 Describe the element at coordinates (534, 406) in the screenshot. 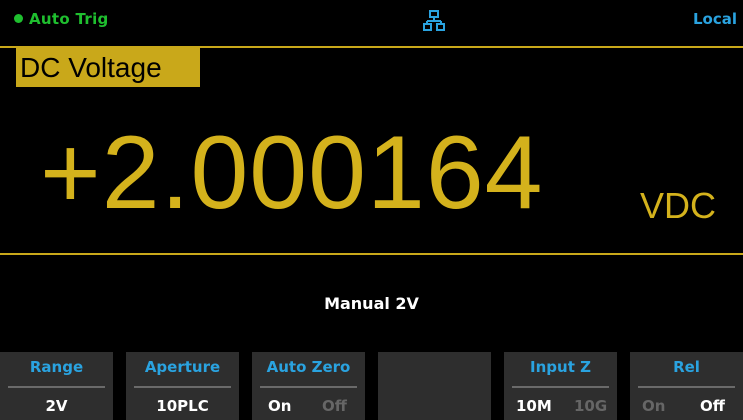

I see `option-10m: 10M` at that location.